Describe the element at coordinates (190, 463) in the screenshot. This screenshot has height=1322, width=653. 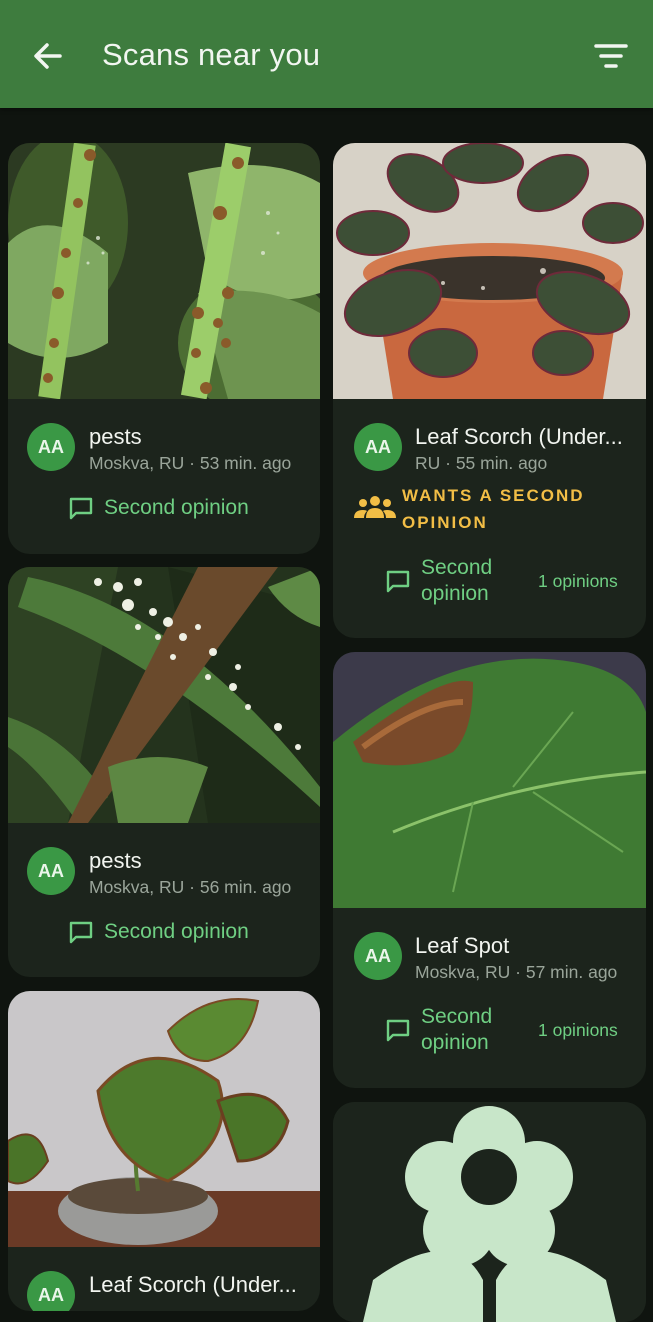
I see `scan-meta: Moskva, RU · 53 min. ago` at that location.